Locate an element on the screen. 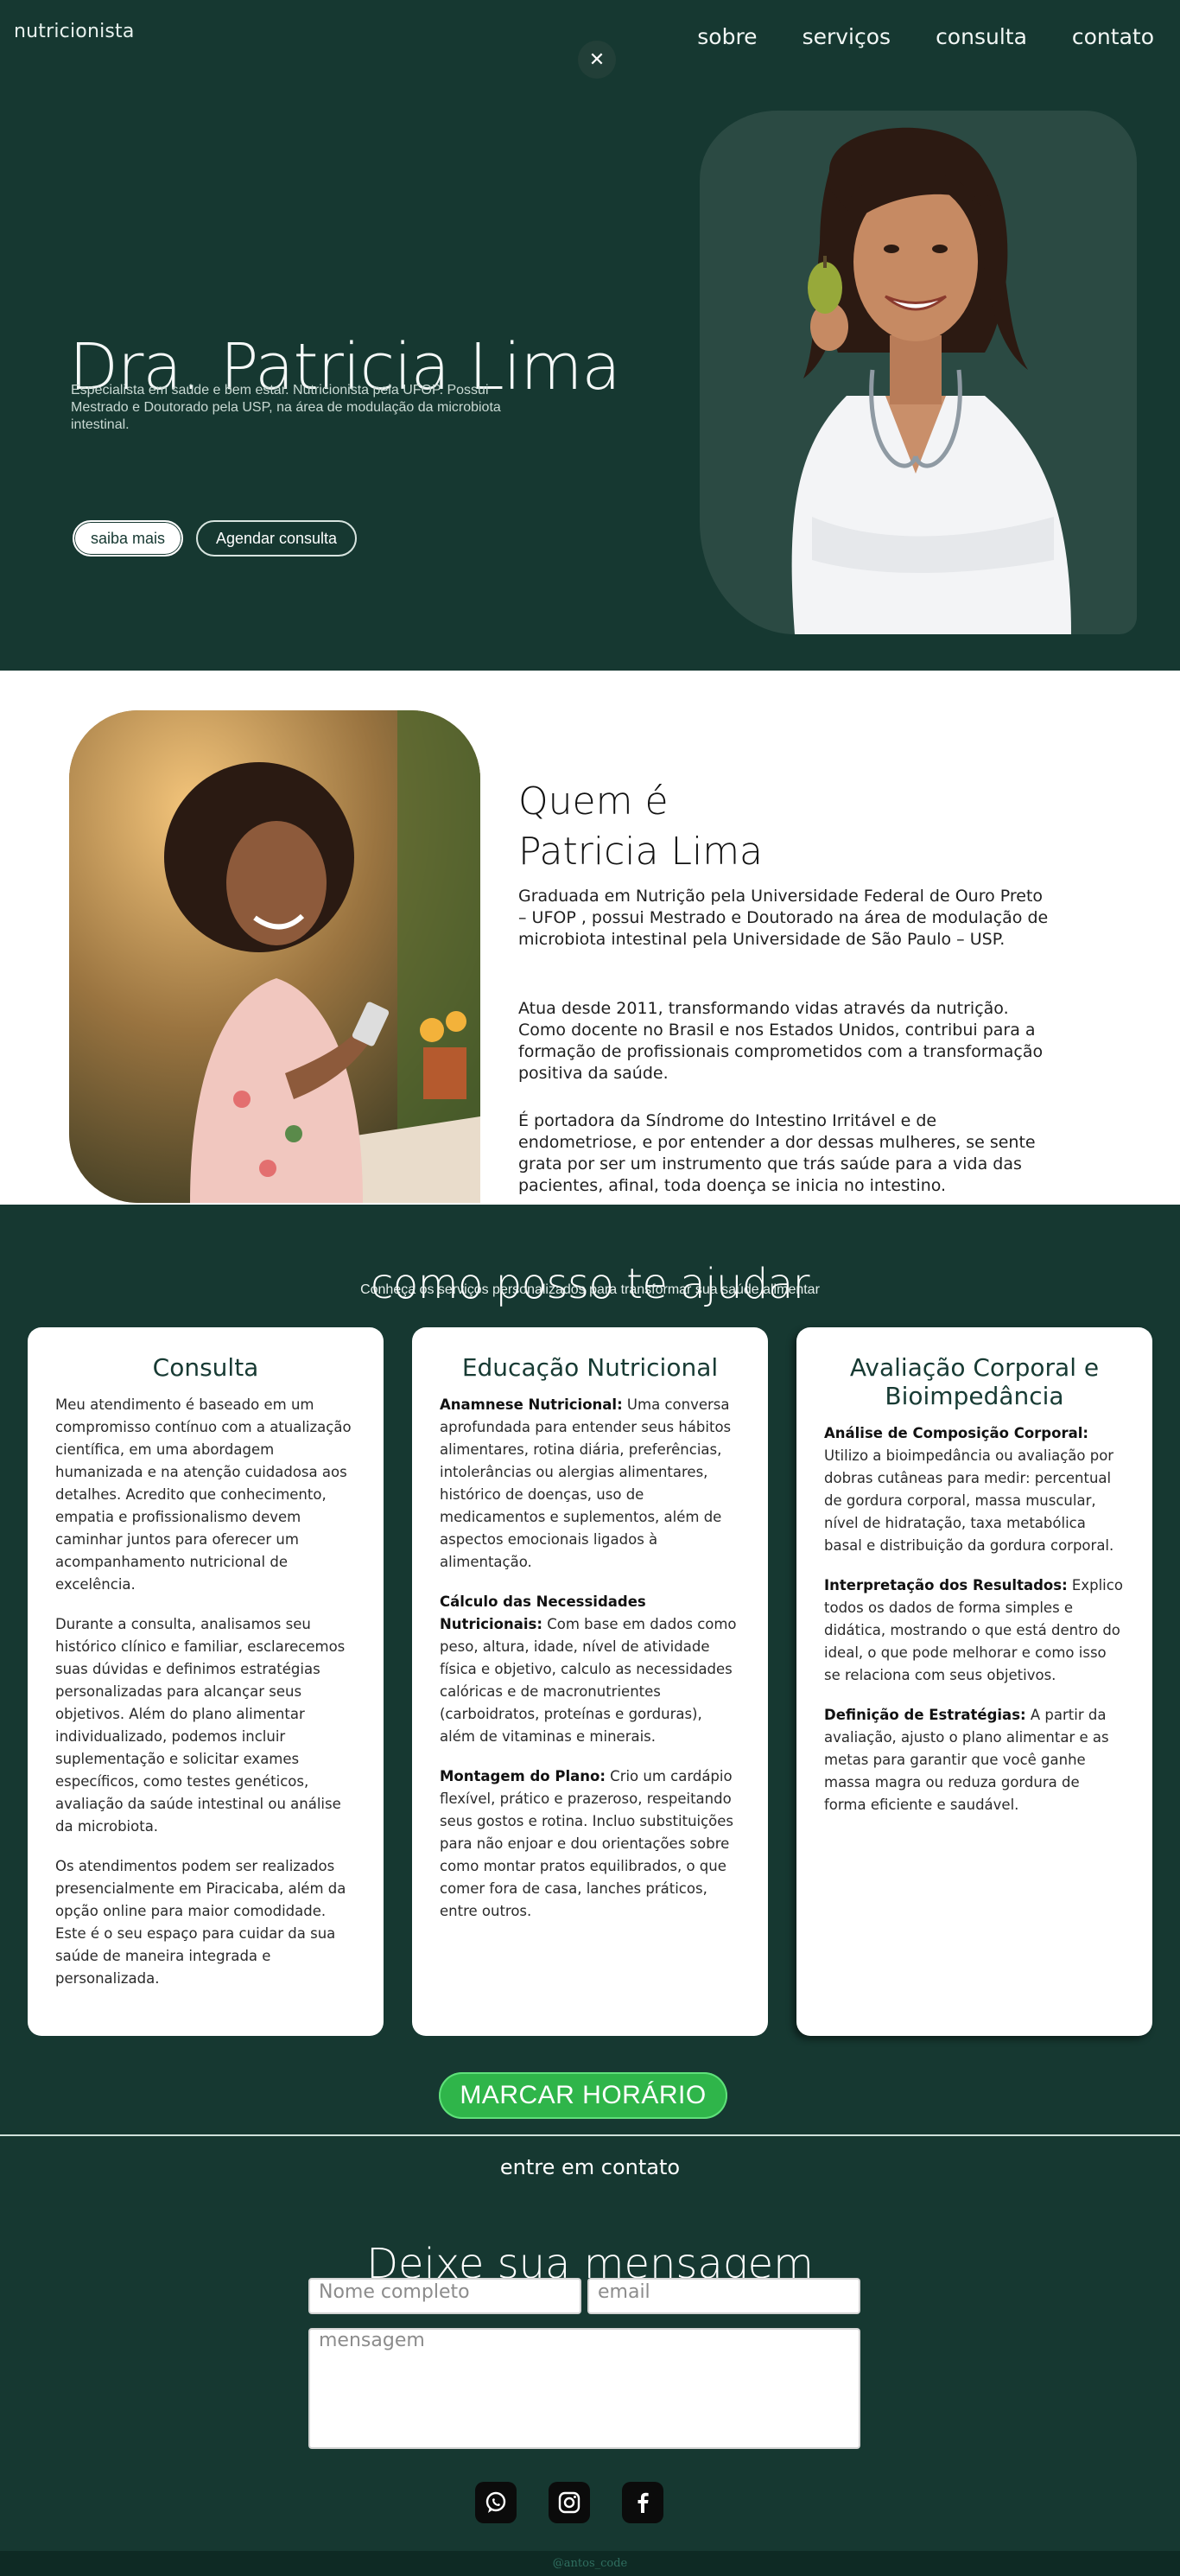  service-item-heading: Montagem do Plano: is located at coordinates (523, 1776).